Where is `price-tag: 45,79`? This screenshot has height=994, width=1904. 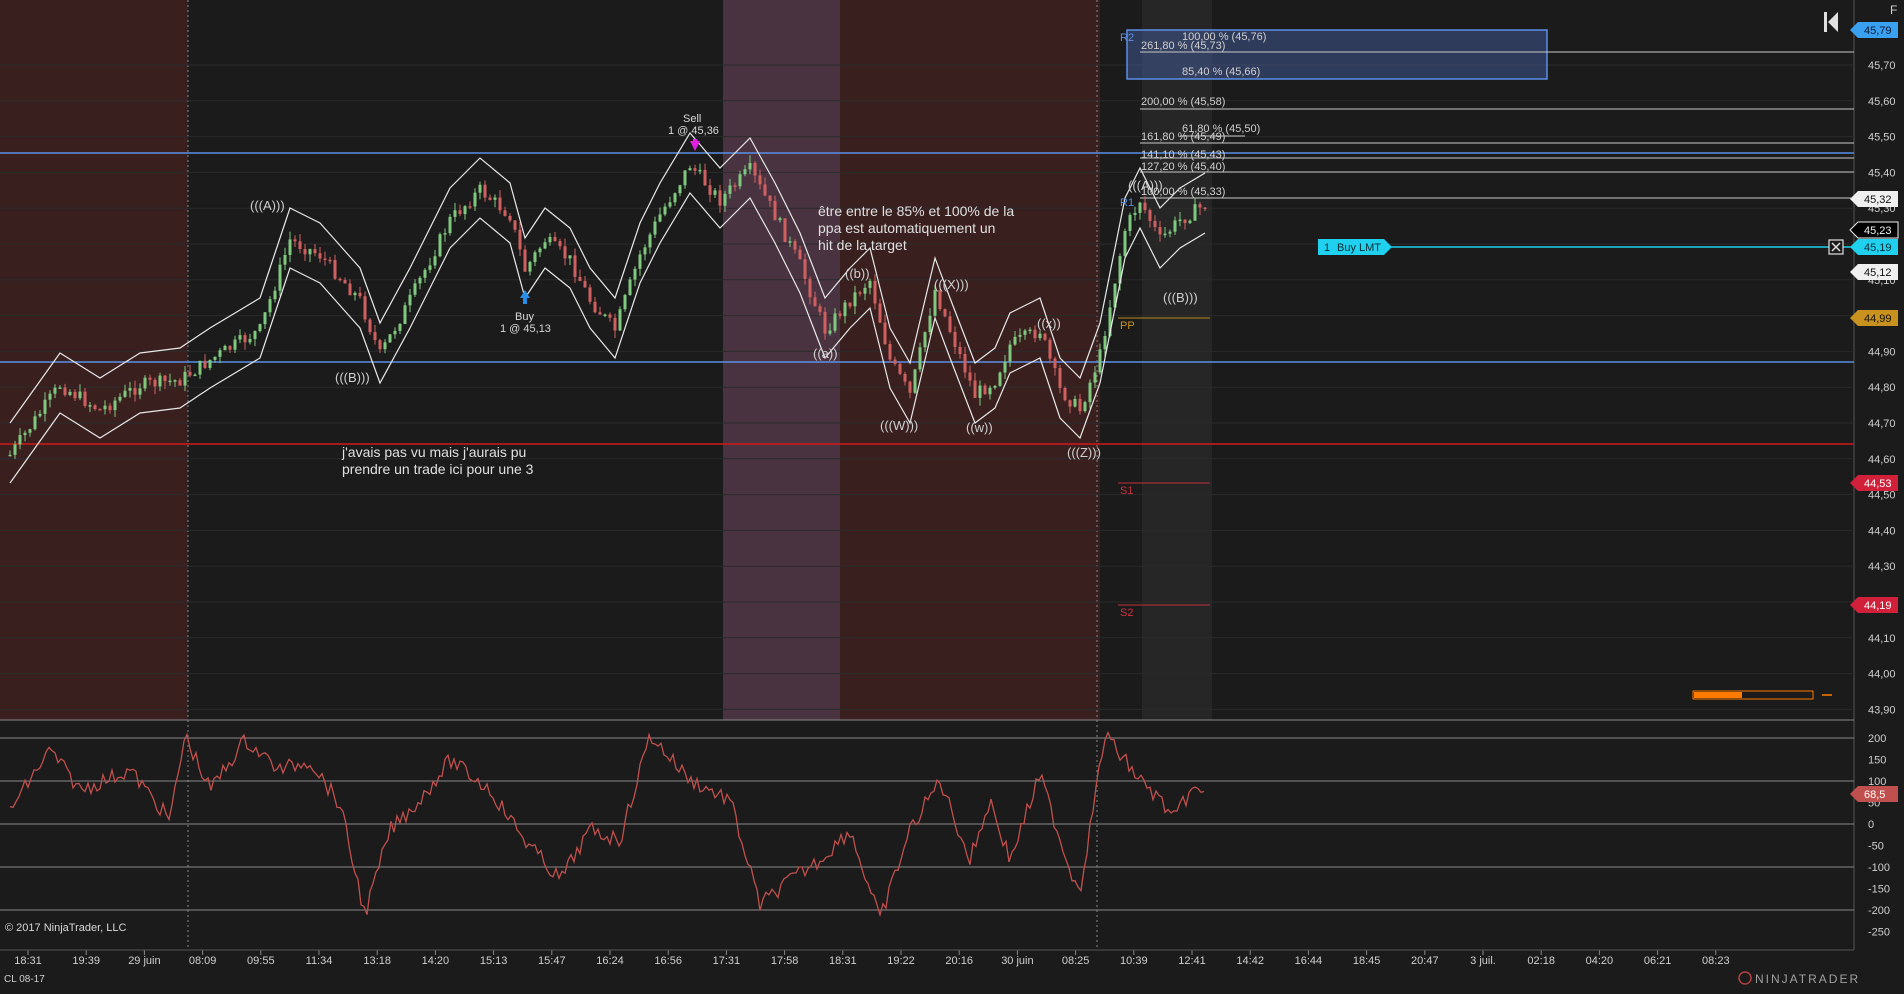
price-tag: 45,79 is located at coordinates (1874, 30).